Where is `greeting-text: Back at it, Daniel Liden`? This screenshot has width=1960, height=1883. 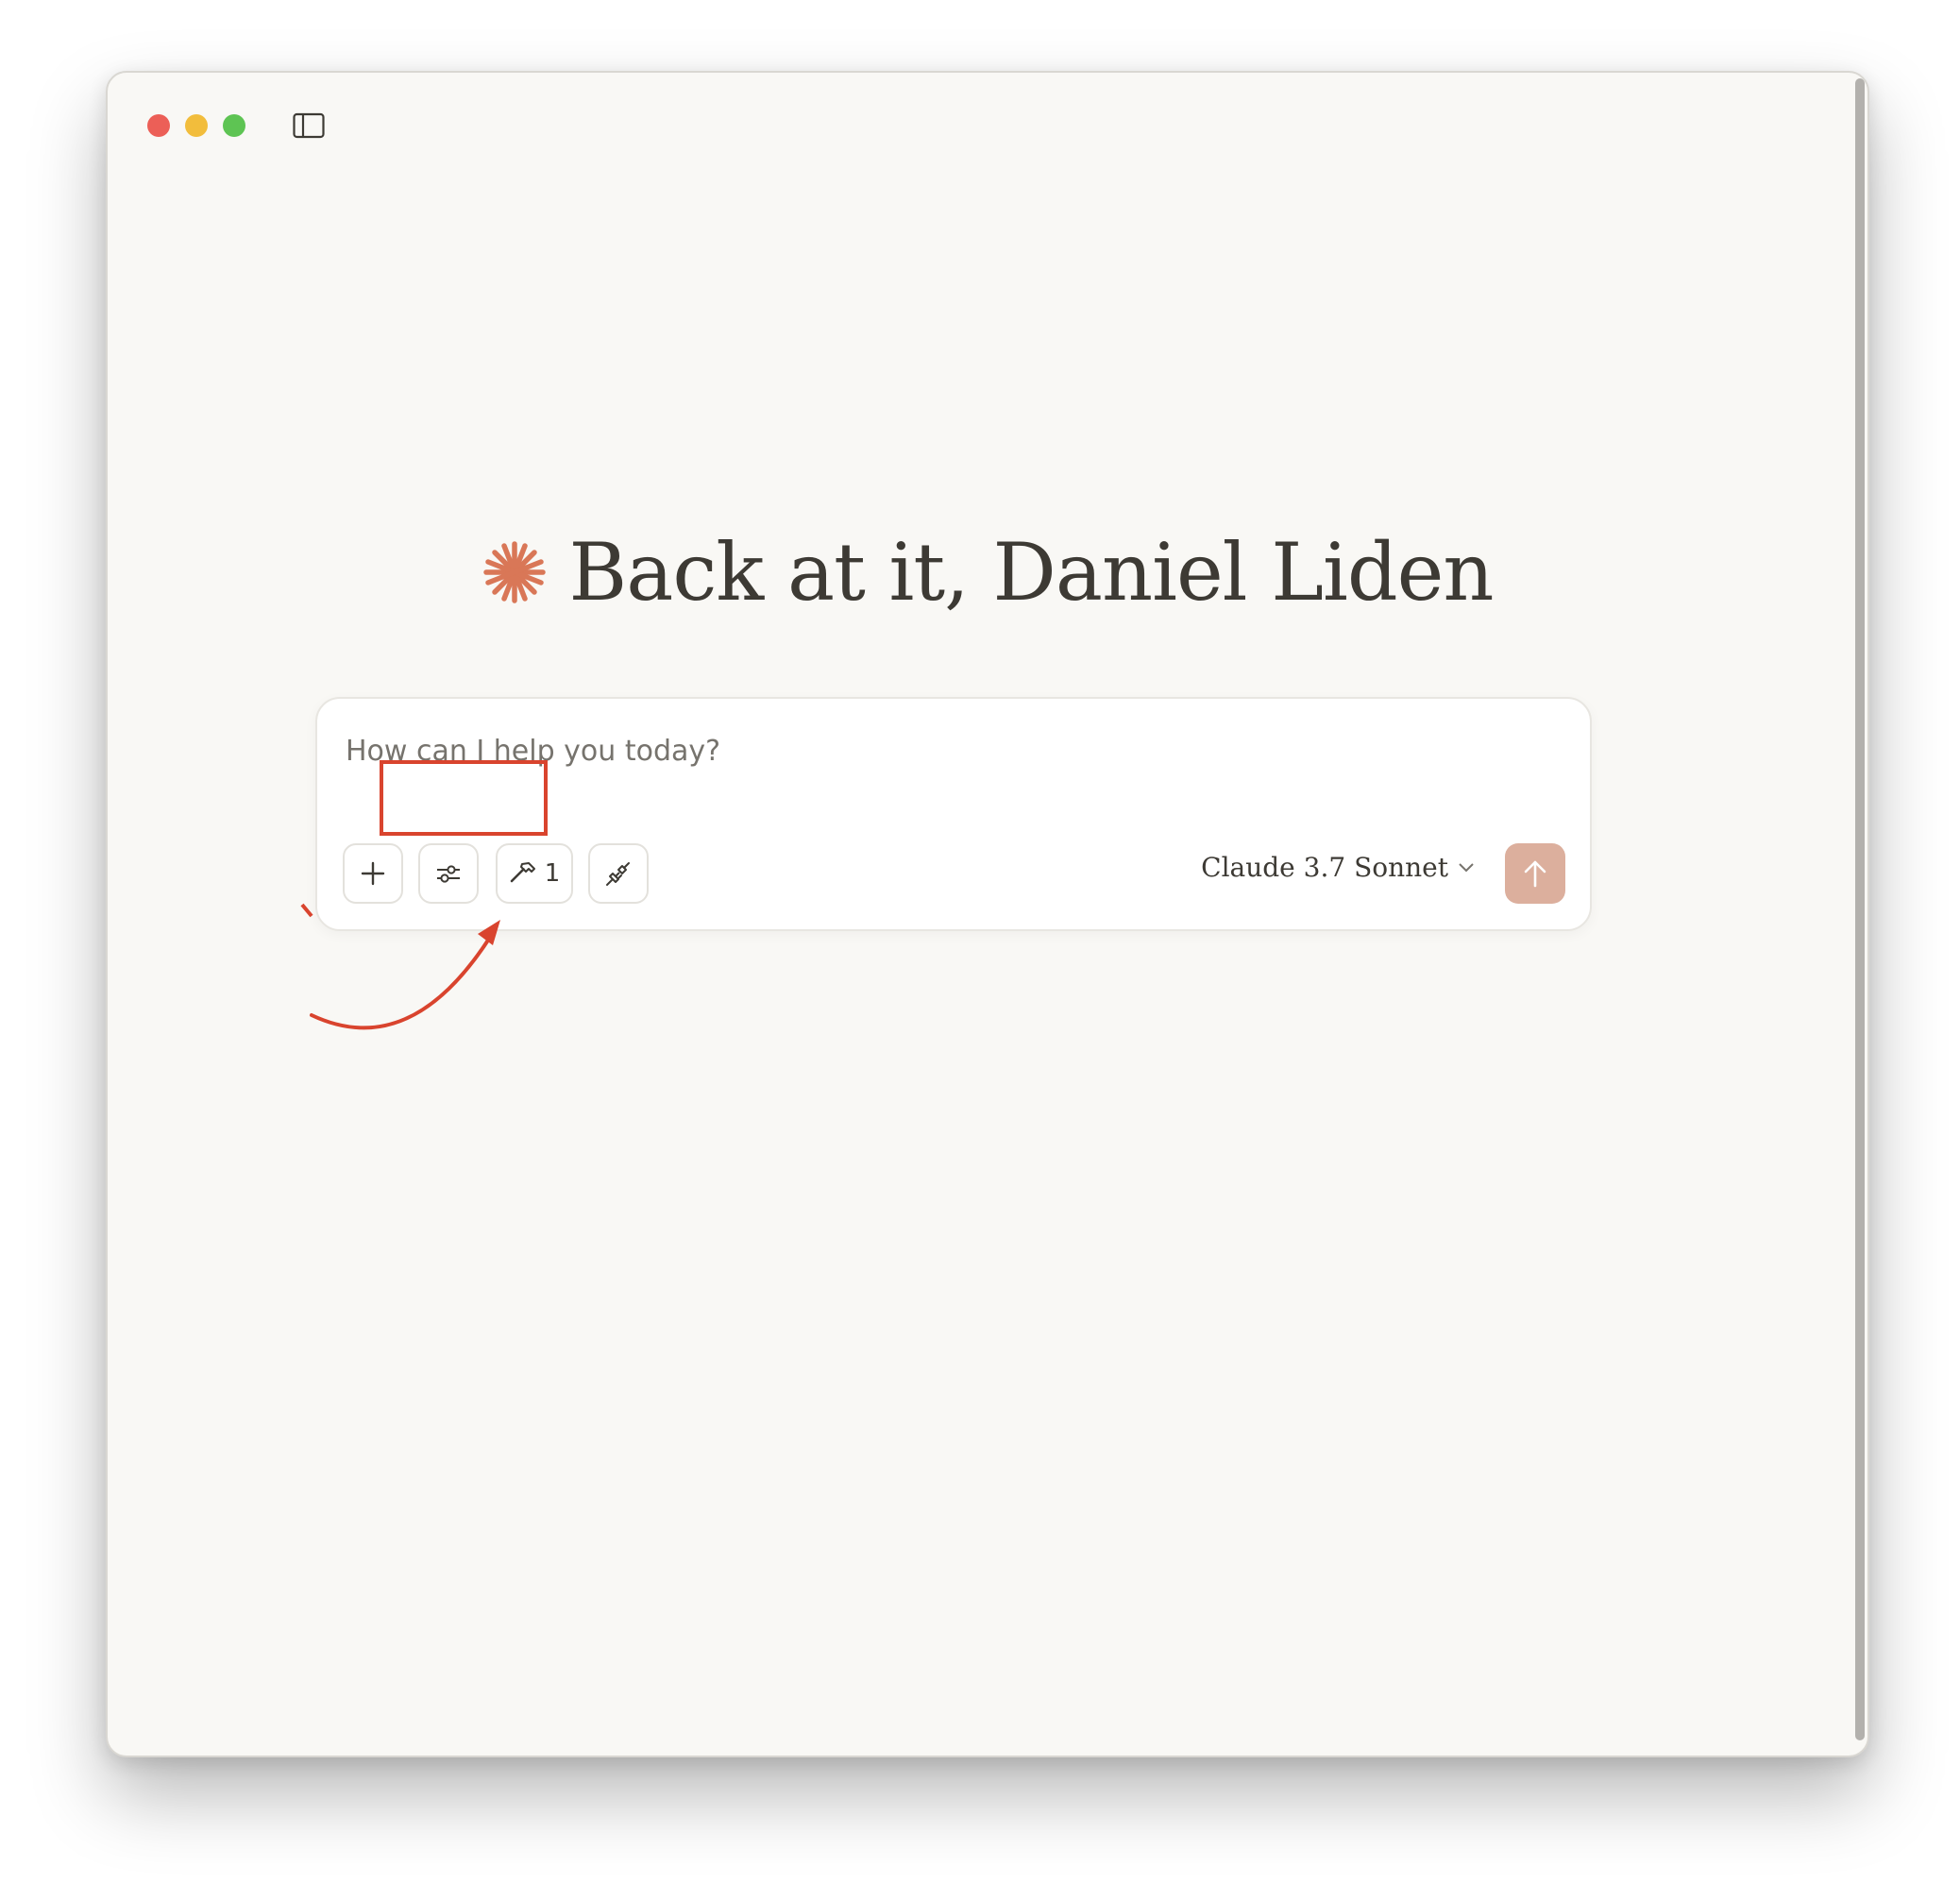 greeting-text: Back at it, Daniel Liden is located at coordinates (1032, 572).